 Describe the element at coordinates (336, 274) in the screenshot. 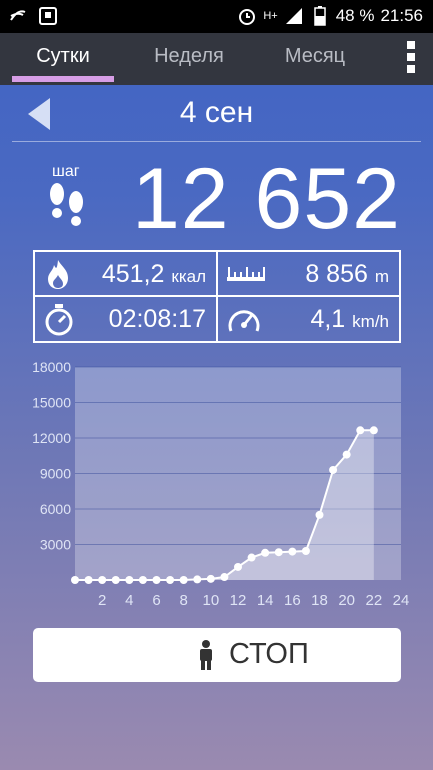

I see `distance-value: 8 856` at that location.